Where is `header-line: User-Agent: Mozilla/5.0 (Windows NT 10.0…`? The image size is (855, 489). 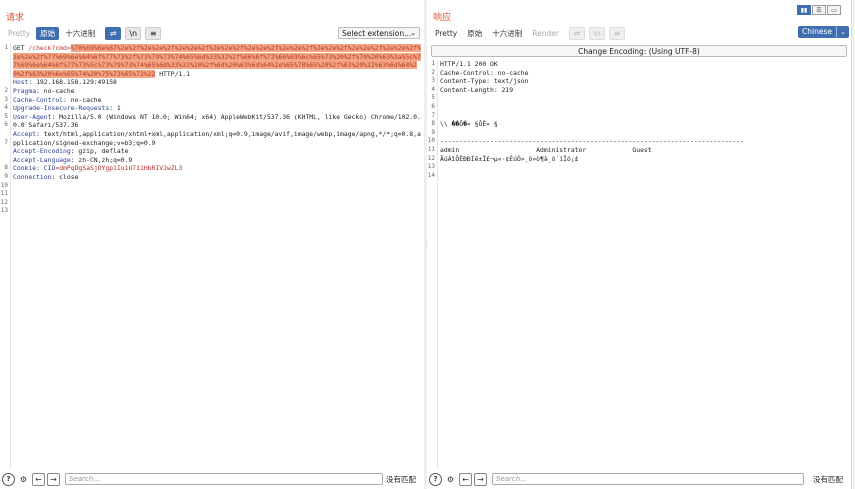
header-line: User-Agent: Mozilla/5.0 (Windows NT 10.0… is located at coordinates (217, 121).